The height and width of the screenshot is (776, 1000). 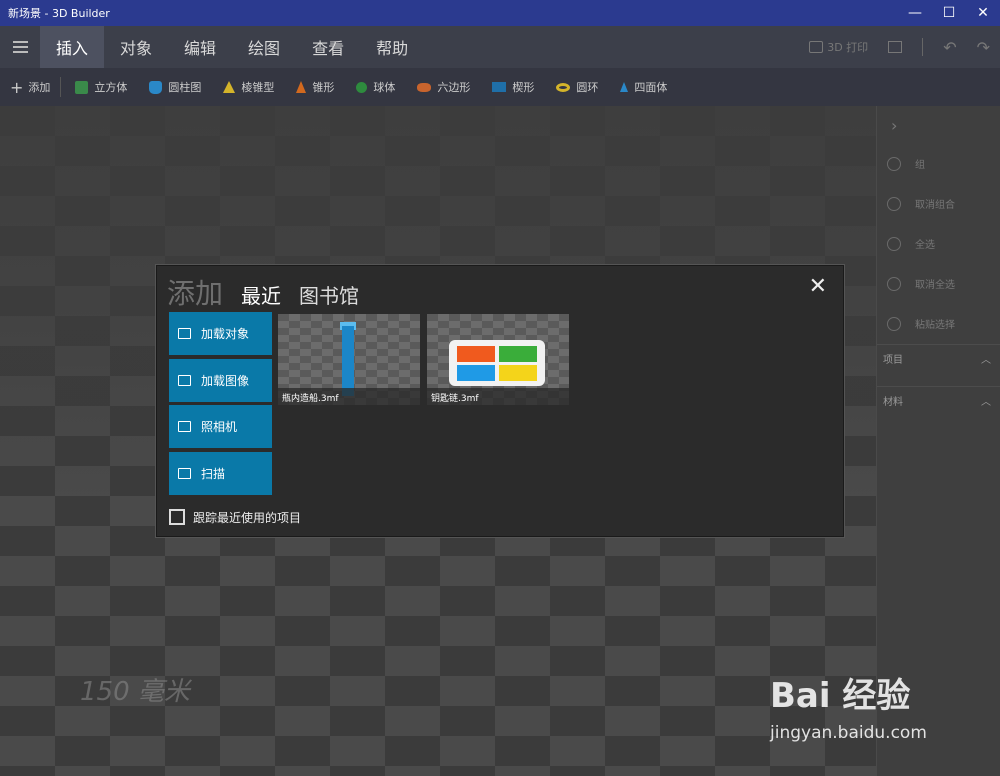 I want to click on ungroup-label: 取消组合, so click(x=935, y=205).